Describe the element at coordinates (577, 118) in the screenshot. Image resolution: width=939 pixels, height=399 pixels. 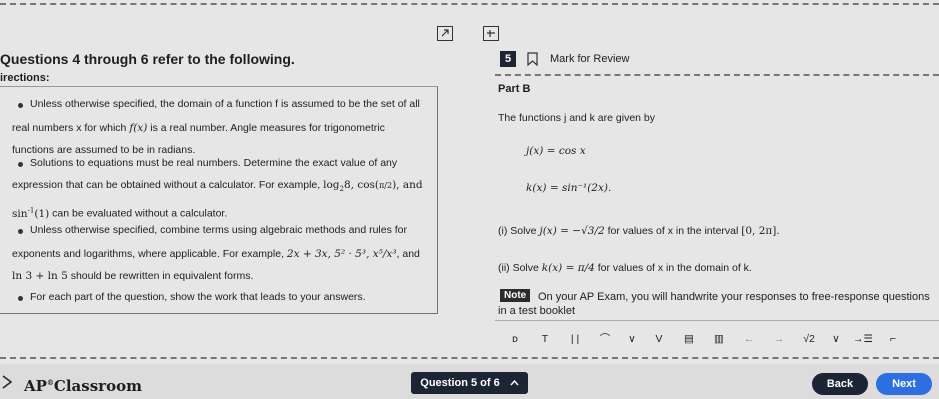
I see `question-intro: The functions j and k are given by` at that location.